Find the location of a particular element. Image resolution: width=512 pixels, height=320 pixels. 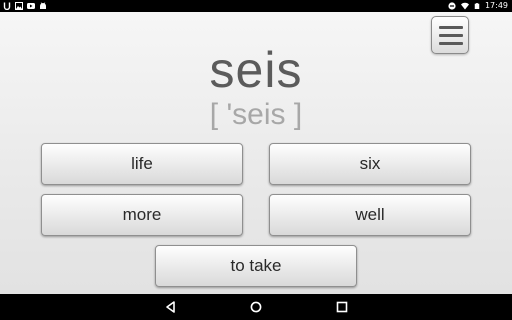

image-icon is located at coordinates (19, 6).